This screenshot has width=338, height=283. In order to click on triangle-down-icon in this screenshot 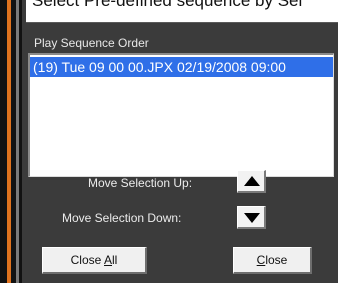, I will do `click(252, 218)`.